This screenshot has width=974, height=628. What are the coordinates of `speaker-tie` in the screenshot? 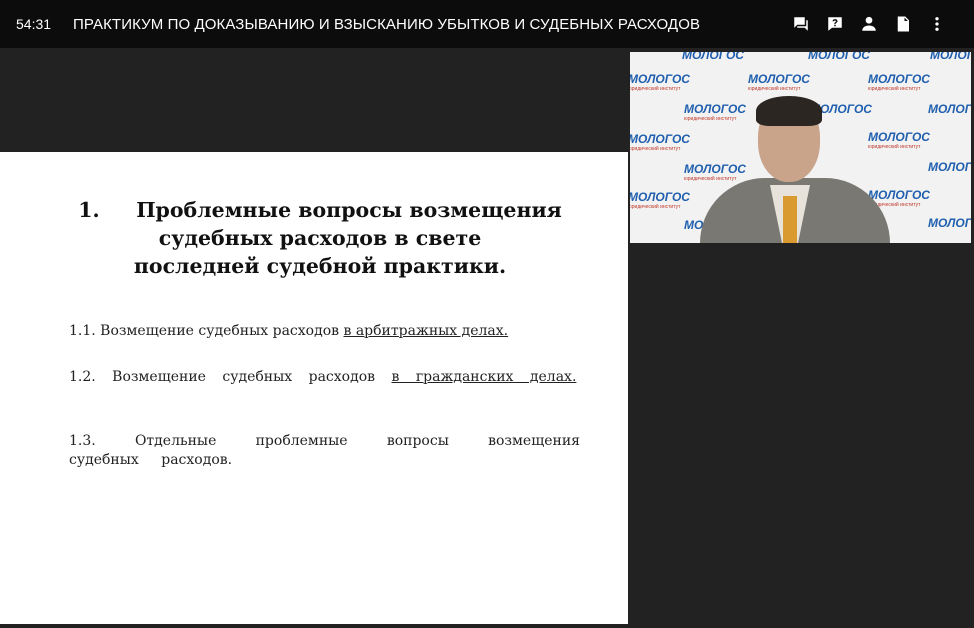 It's located at (790, 219).